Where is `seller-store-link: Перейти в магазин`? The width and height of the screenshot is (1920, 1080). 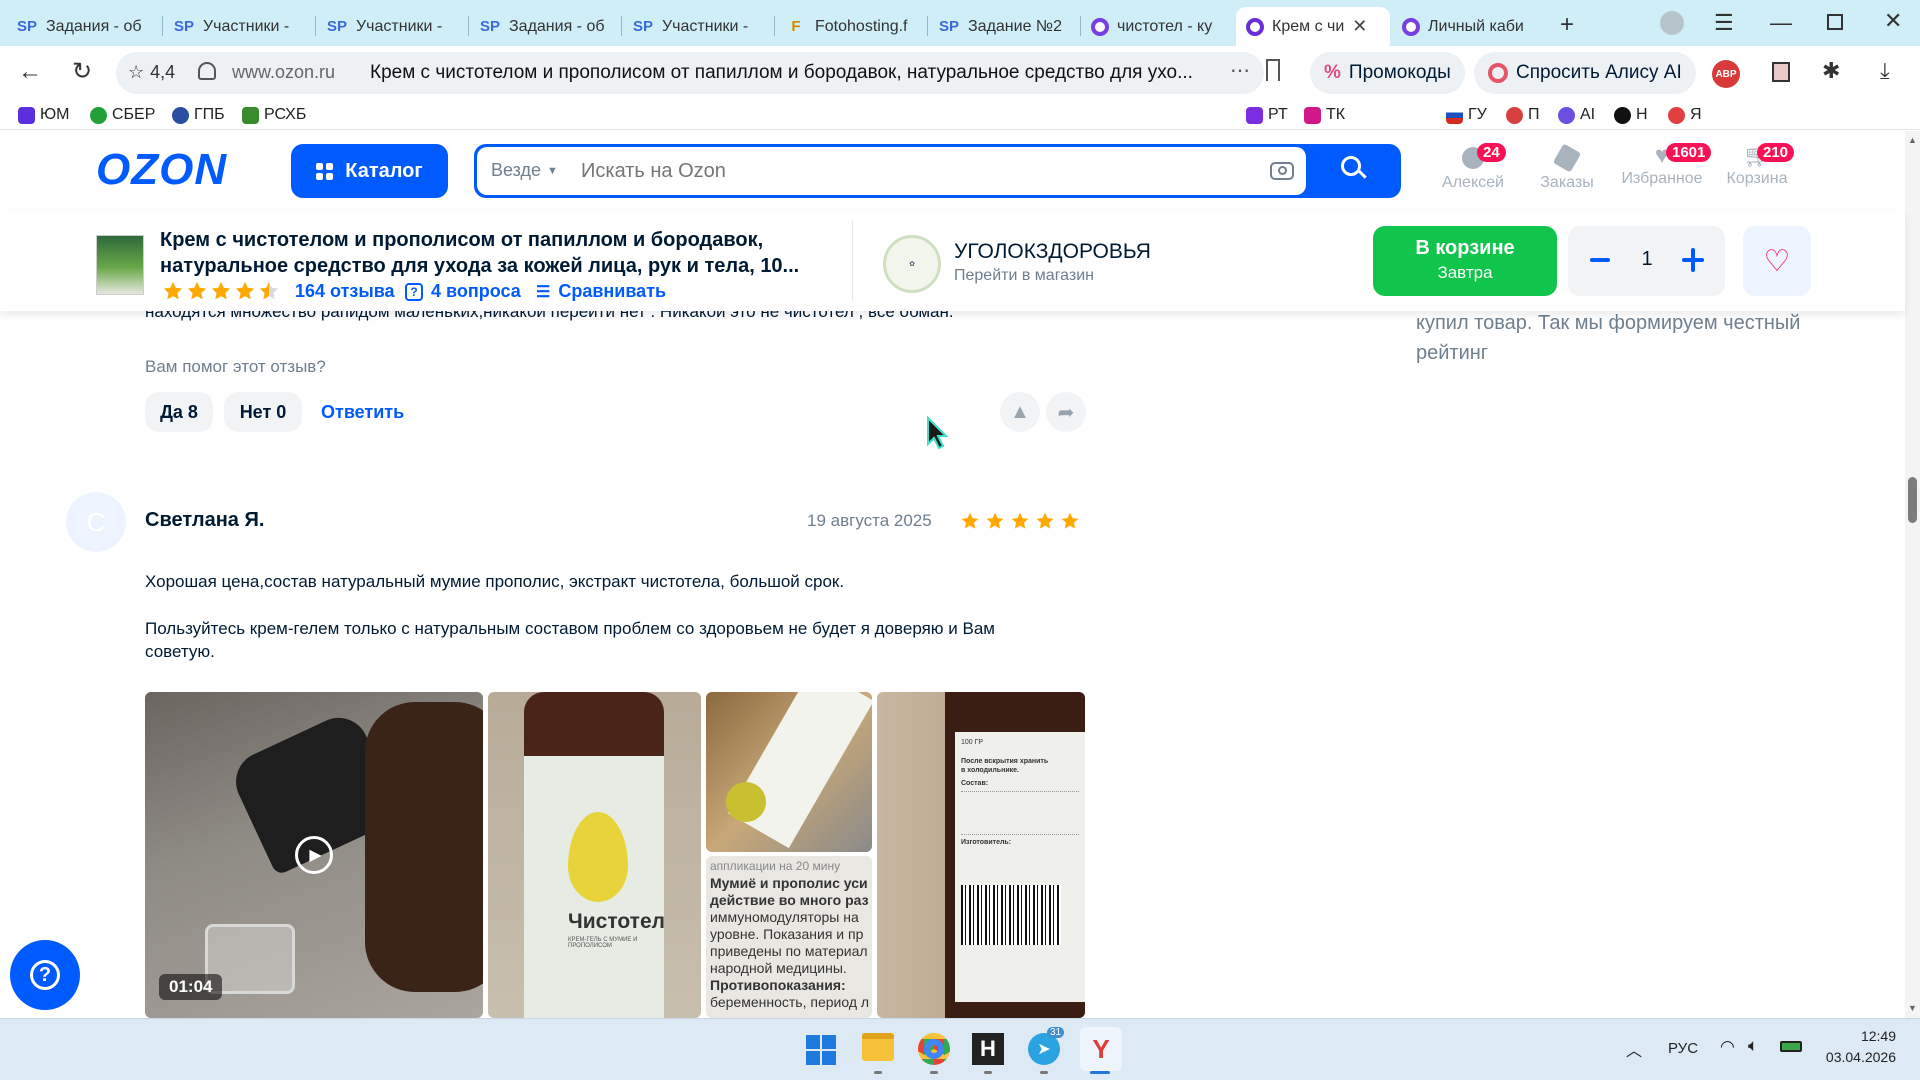
seller-store-link: Перейти в магазин is located at coordinates (1024, 276).